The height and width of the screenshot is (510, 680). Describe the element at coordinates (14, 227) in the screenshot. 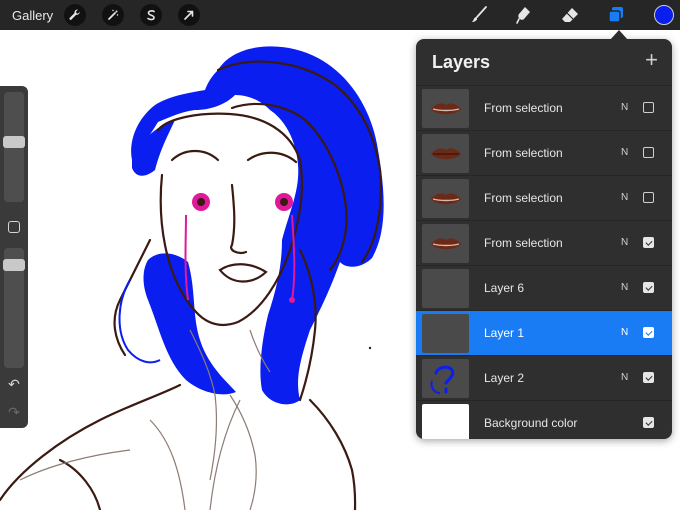

I see `square-modify-icon` at that location.